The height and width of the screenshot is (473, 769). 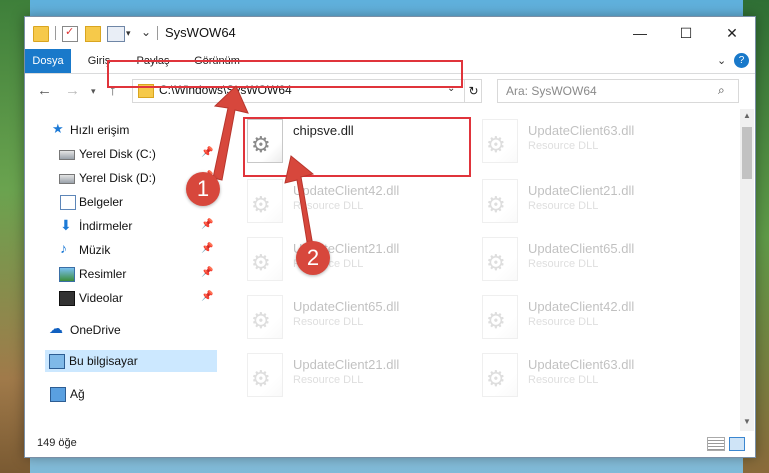 What do you see at coordinates (203, 189) in the screenshot?
I see `callout-badge-1: 1` at bounding box center [203, 189].